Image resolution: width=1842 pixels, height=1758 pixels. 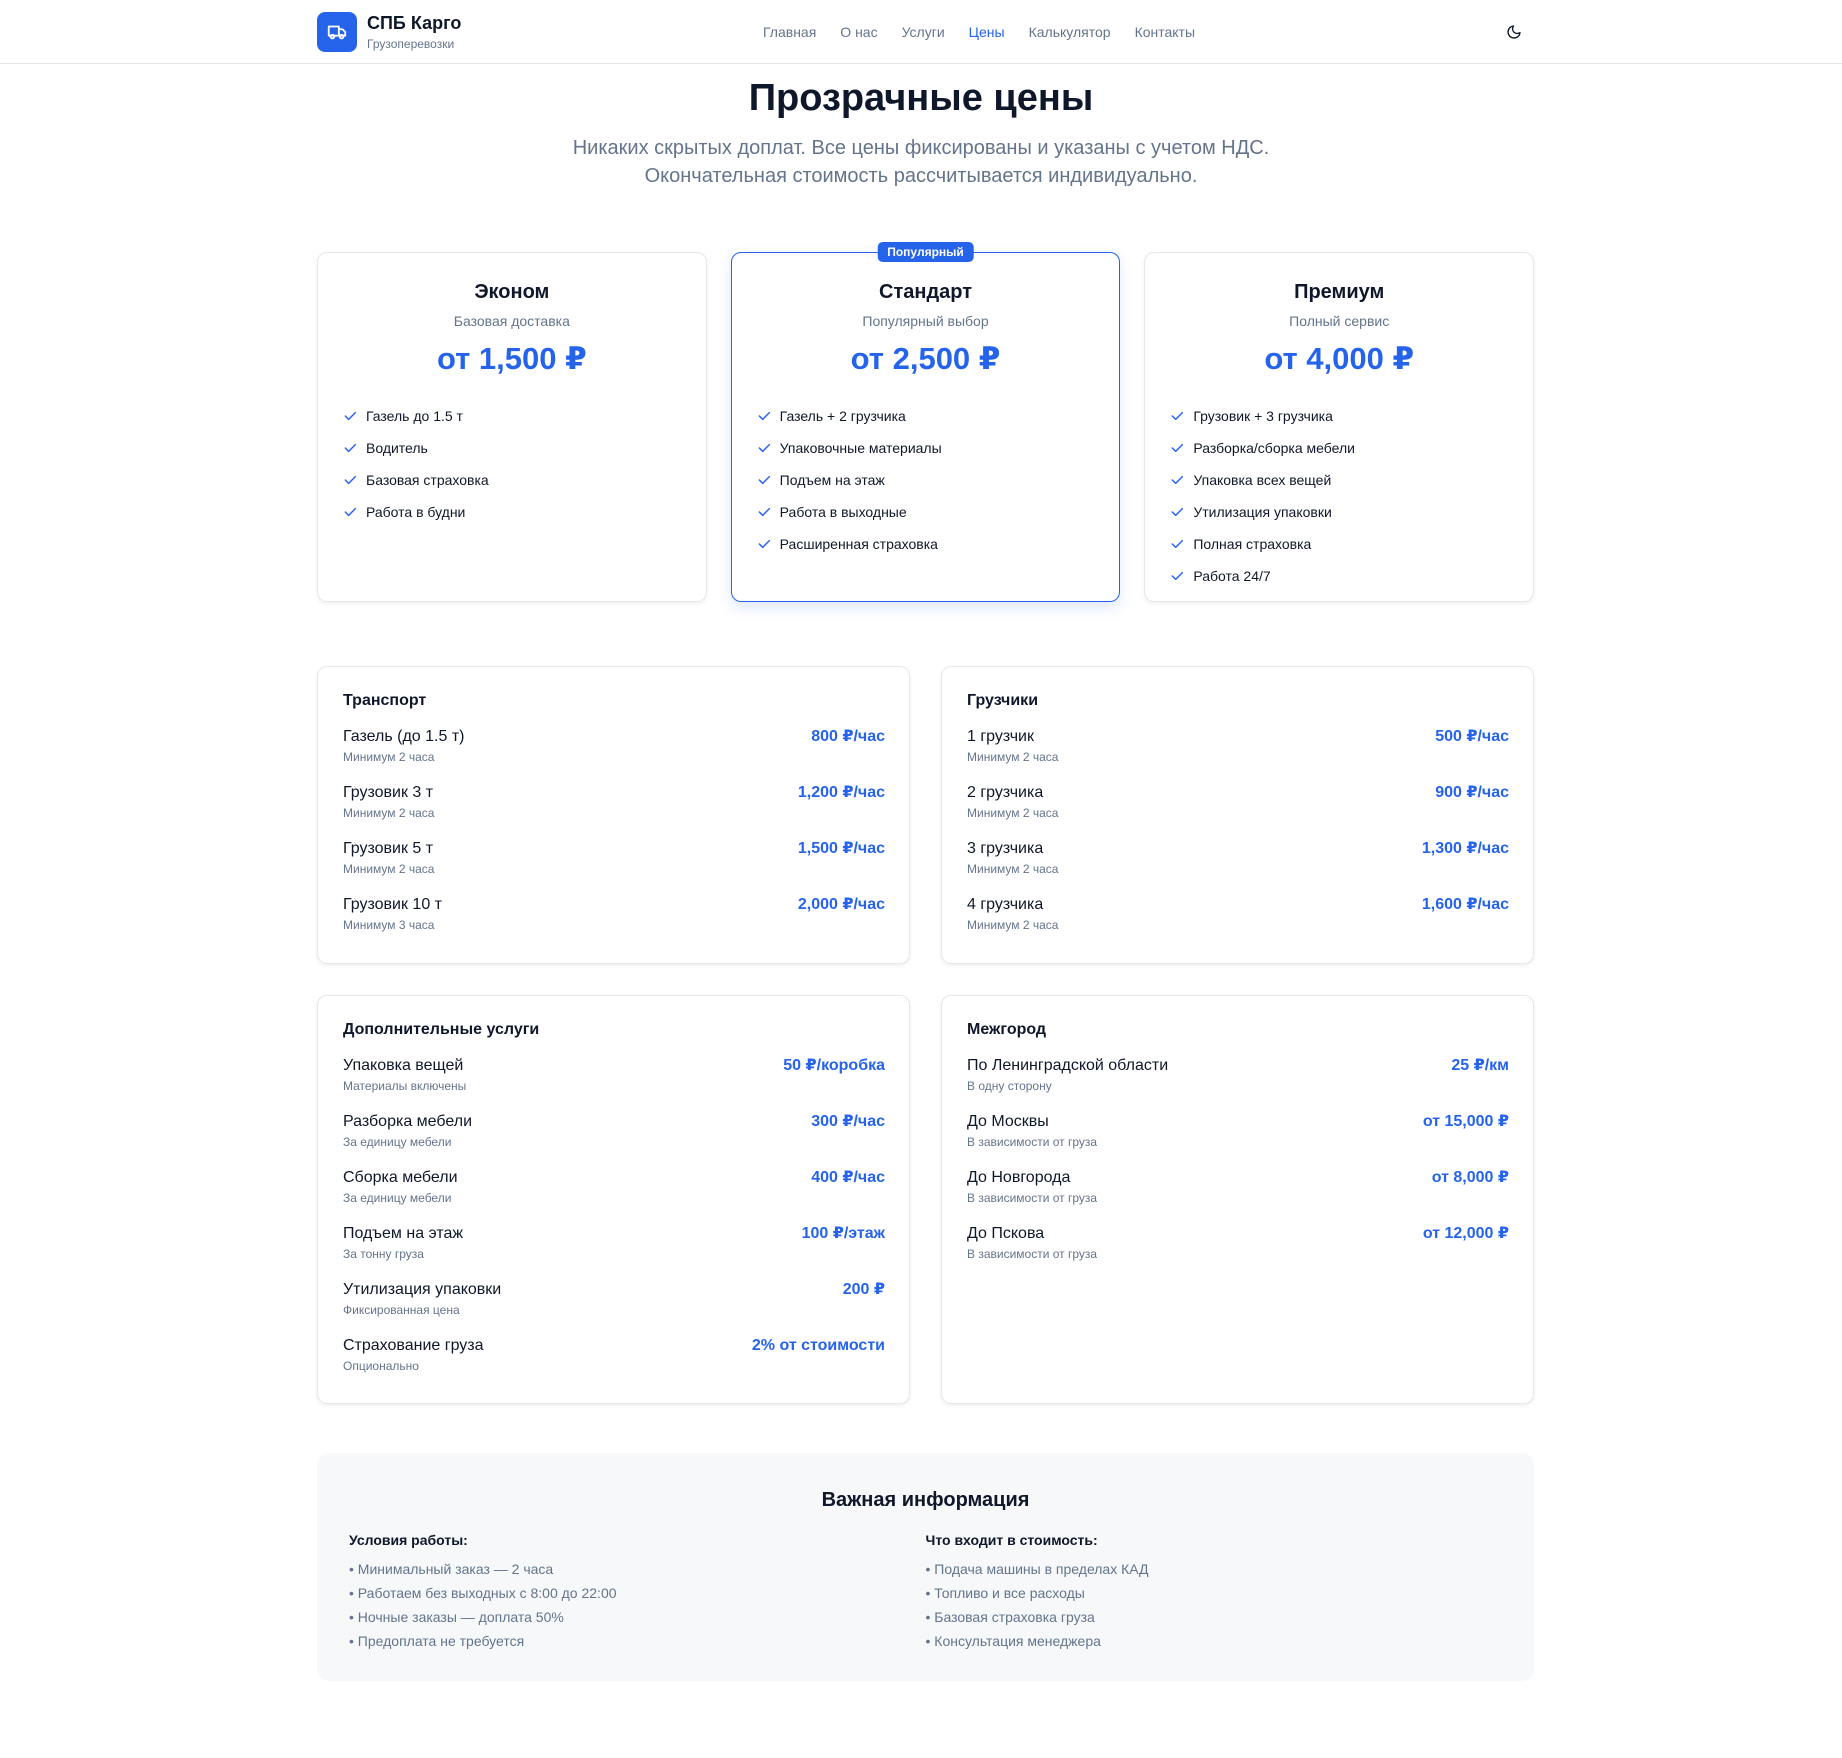 I want to click on price-row-value: 1,300 ₽/час, so click(x=1465, y=848).